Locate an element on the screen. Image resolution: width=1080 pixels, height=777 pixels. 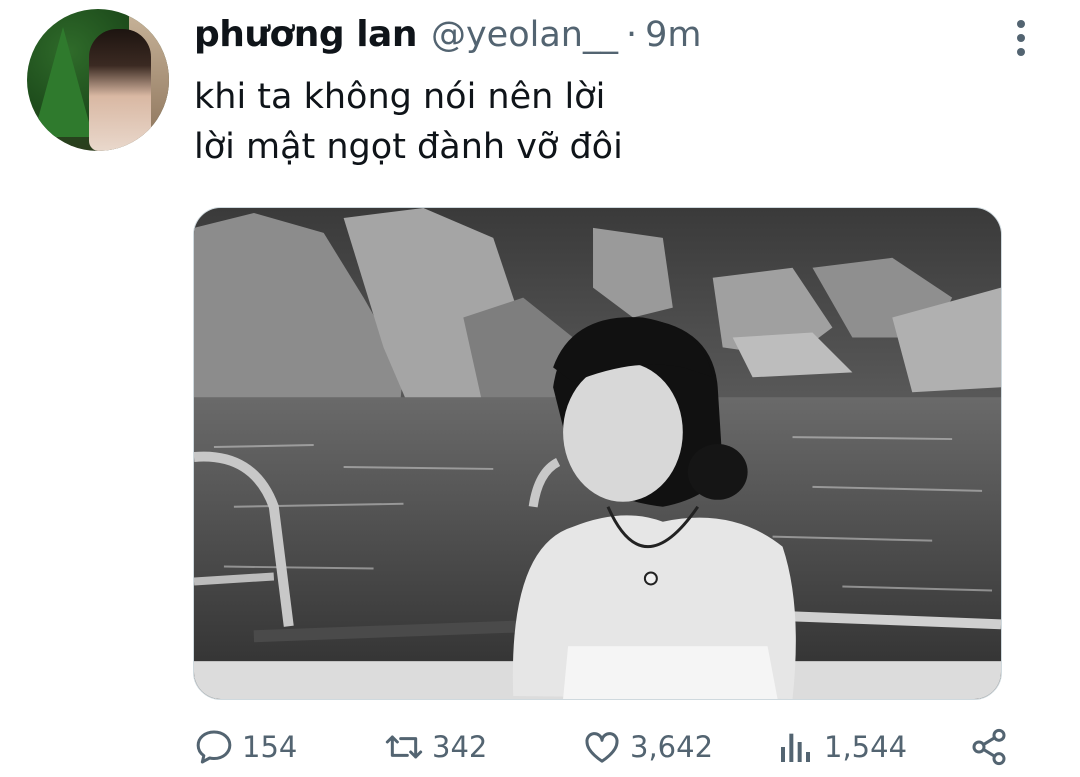
profile-avatar is located at coordinates (98, 80).